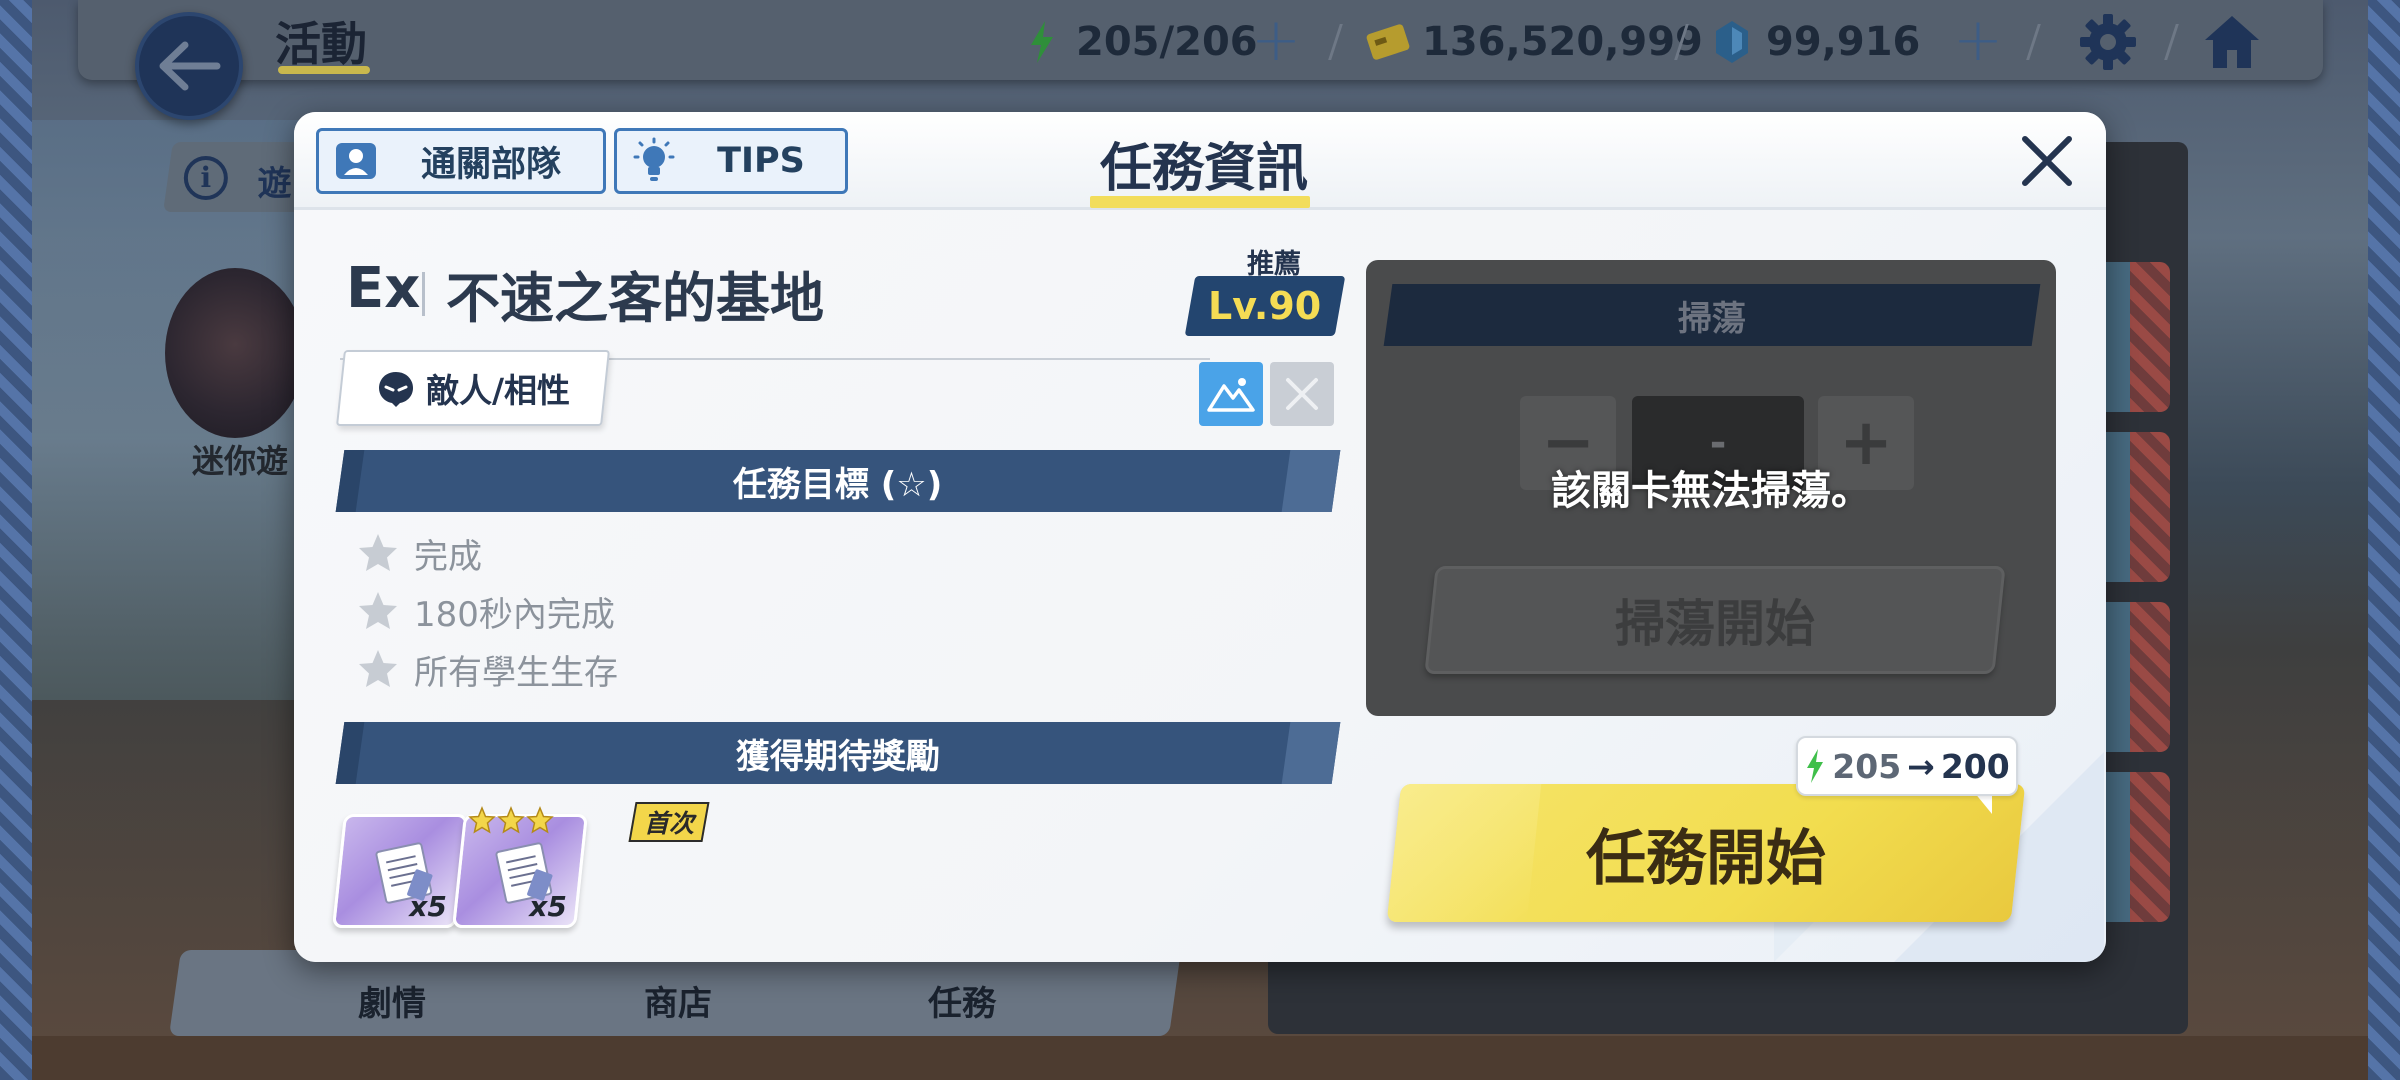 This screenshot has height=1080, width=2400. What do you see at coordinates (235, 353) in the screenshot?
I see `background-mini-game-icon` at bounding box center [235, 353].